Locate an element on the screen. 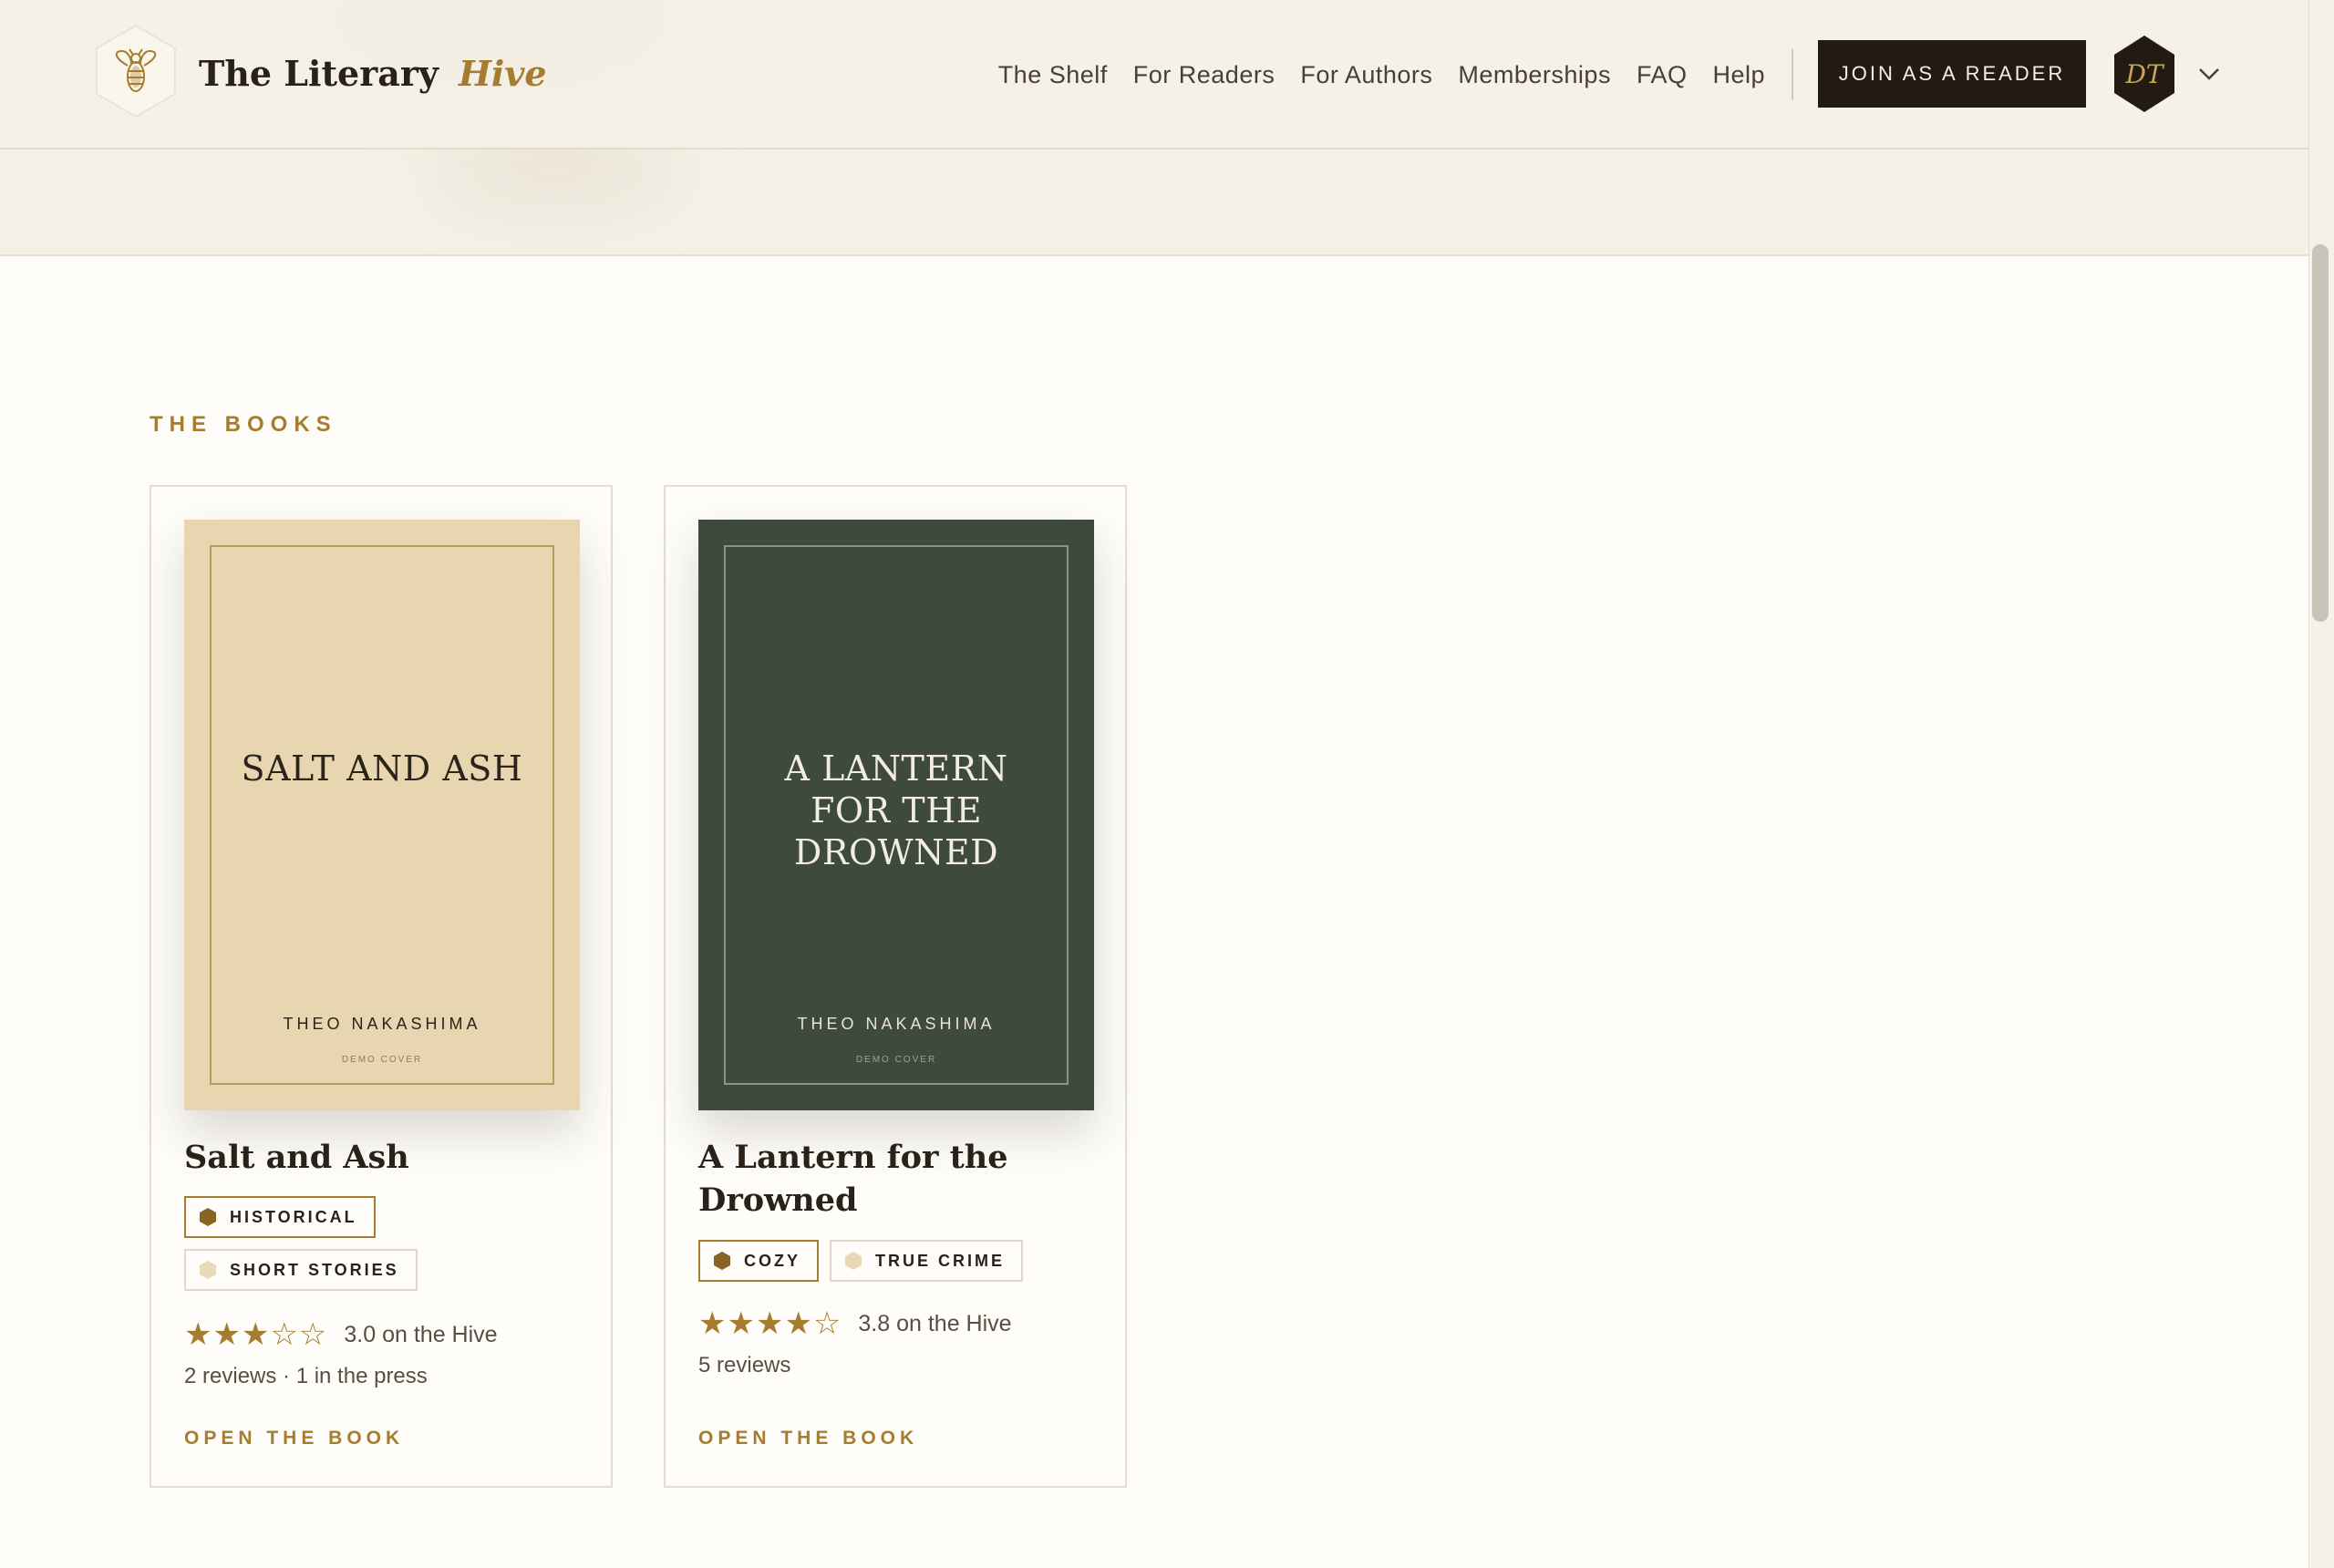 This screenshot has height=1568, width=2334. book-cover: SALT AND ASH THEO NAKASHIMA DEMO COVER is located at coordinates (382, 815).